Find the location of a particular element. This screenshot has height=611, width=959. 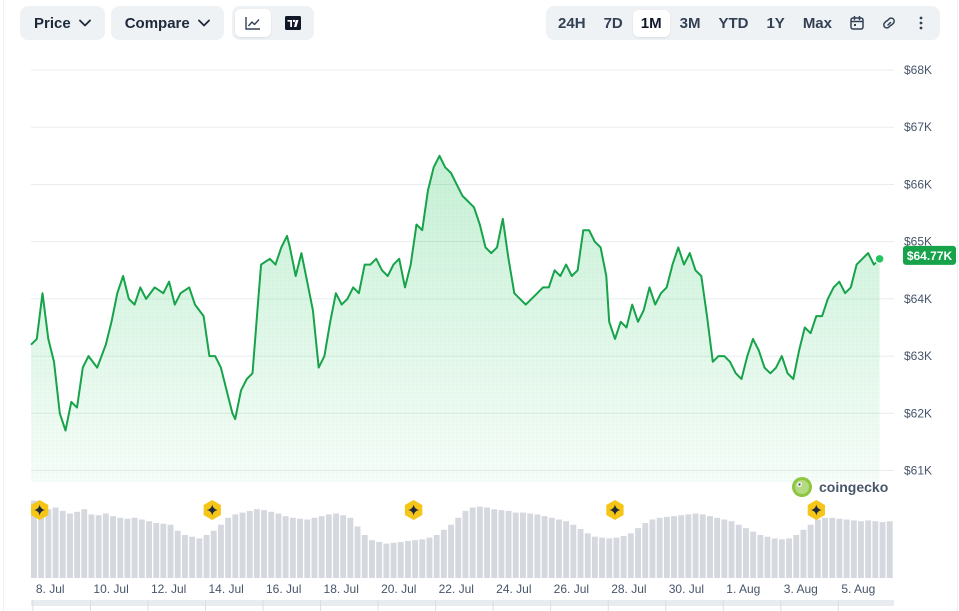

x-tick-label: 5. Aug is located at coordinates (858, 589).